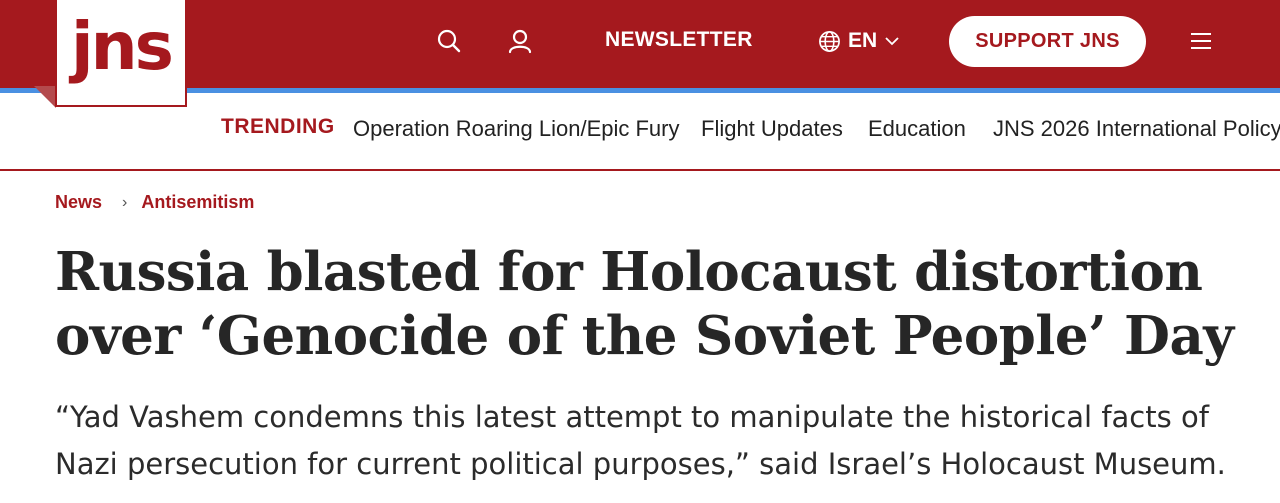 This screenshot has width=1280, height=503. I want to click on language-label: EN, so click(863, 40).